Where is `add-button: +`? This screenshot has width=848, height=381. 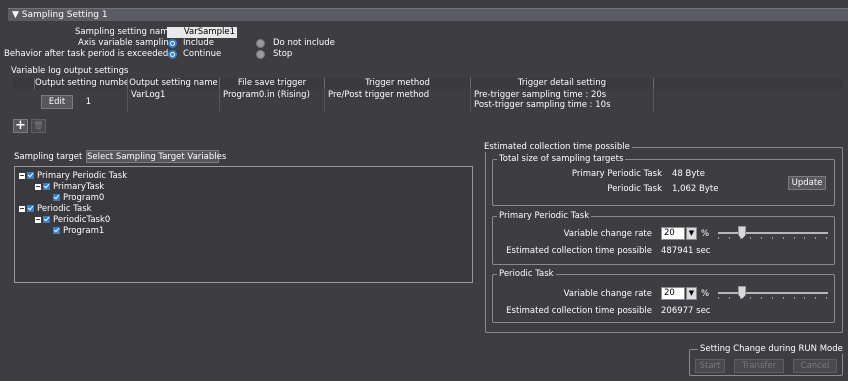 add-button: + is located at coordinates (20, 126).